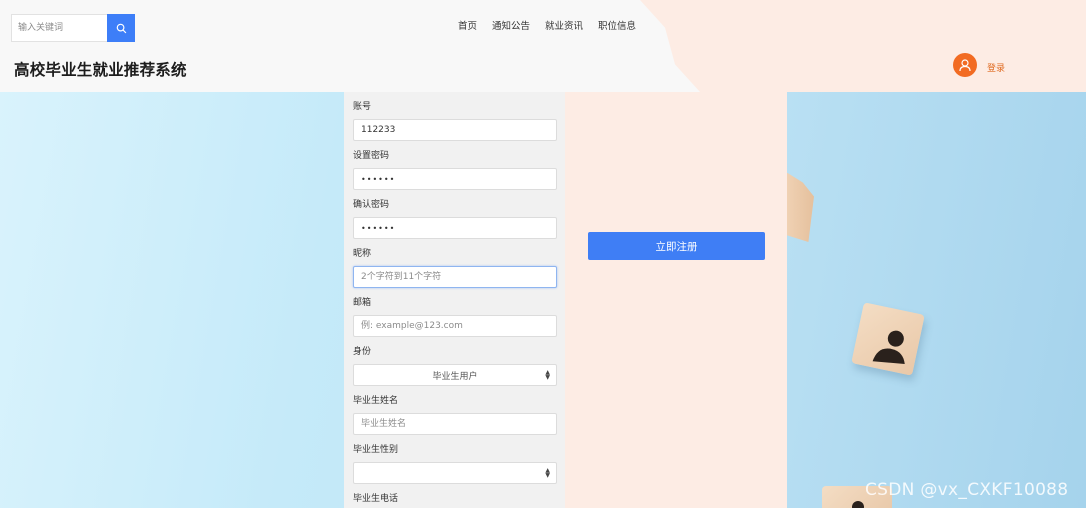 This screenshot has height=508, width=1086. Describe the element at coordinates (376, 499) in the screenshot. I see `graduate-phone-label: 毕业生电话` at that location.